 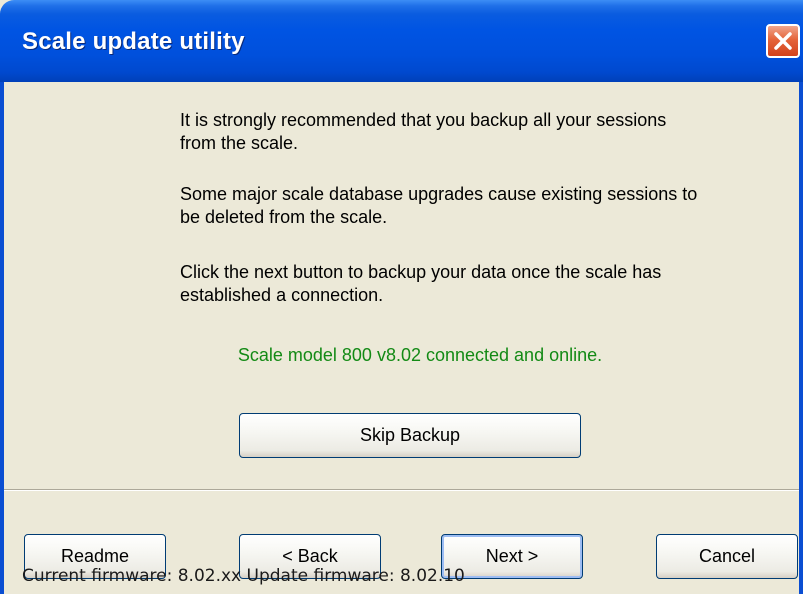 What do you see at coordinates (727, 556) in the screenshot?
I see `cancel-button: Cancel` at bounding box center [727, 556].